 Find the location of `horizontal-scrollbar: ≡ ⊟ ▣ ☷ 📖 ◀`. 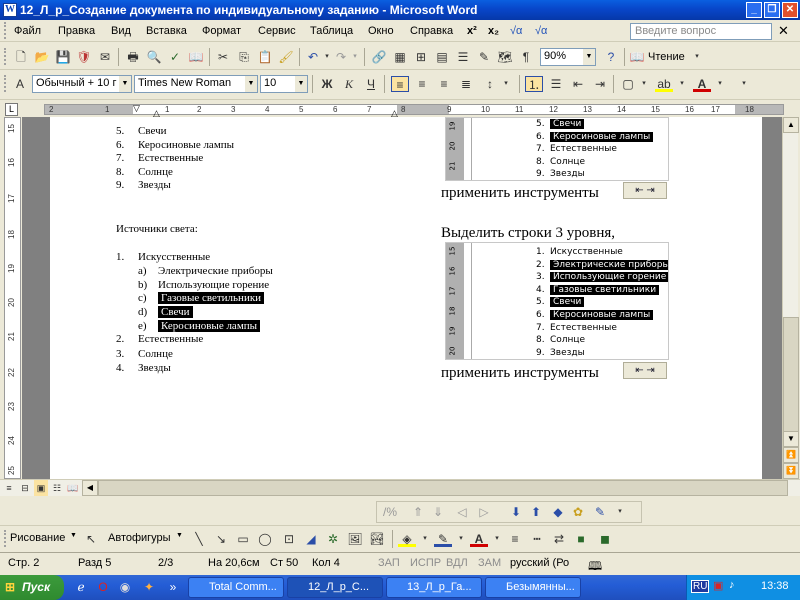

horizontal-scrollbar: ≡ ⊟ ▣ ☷ 📖 ◀ is located at coordinates (400, 487).